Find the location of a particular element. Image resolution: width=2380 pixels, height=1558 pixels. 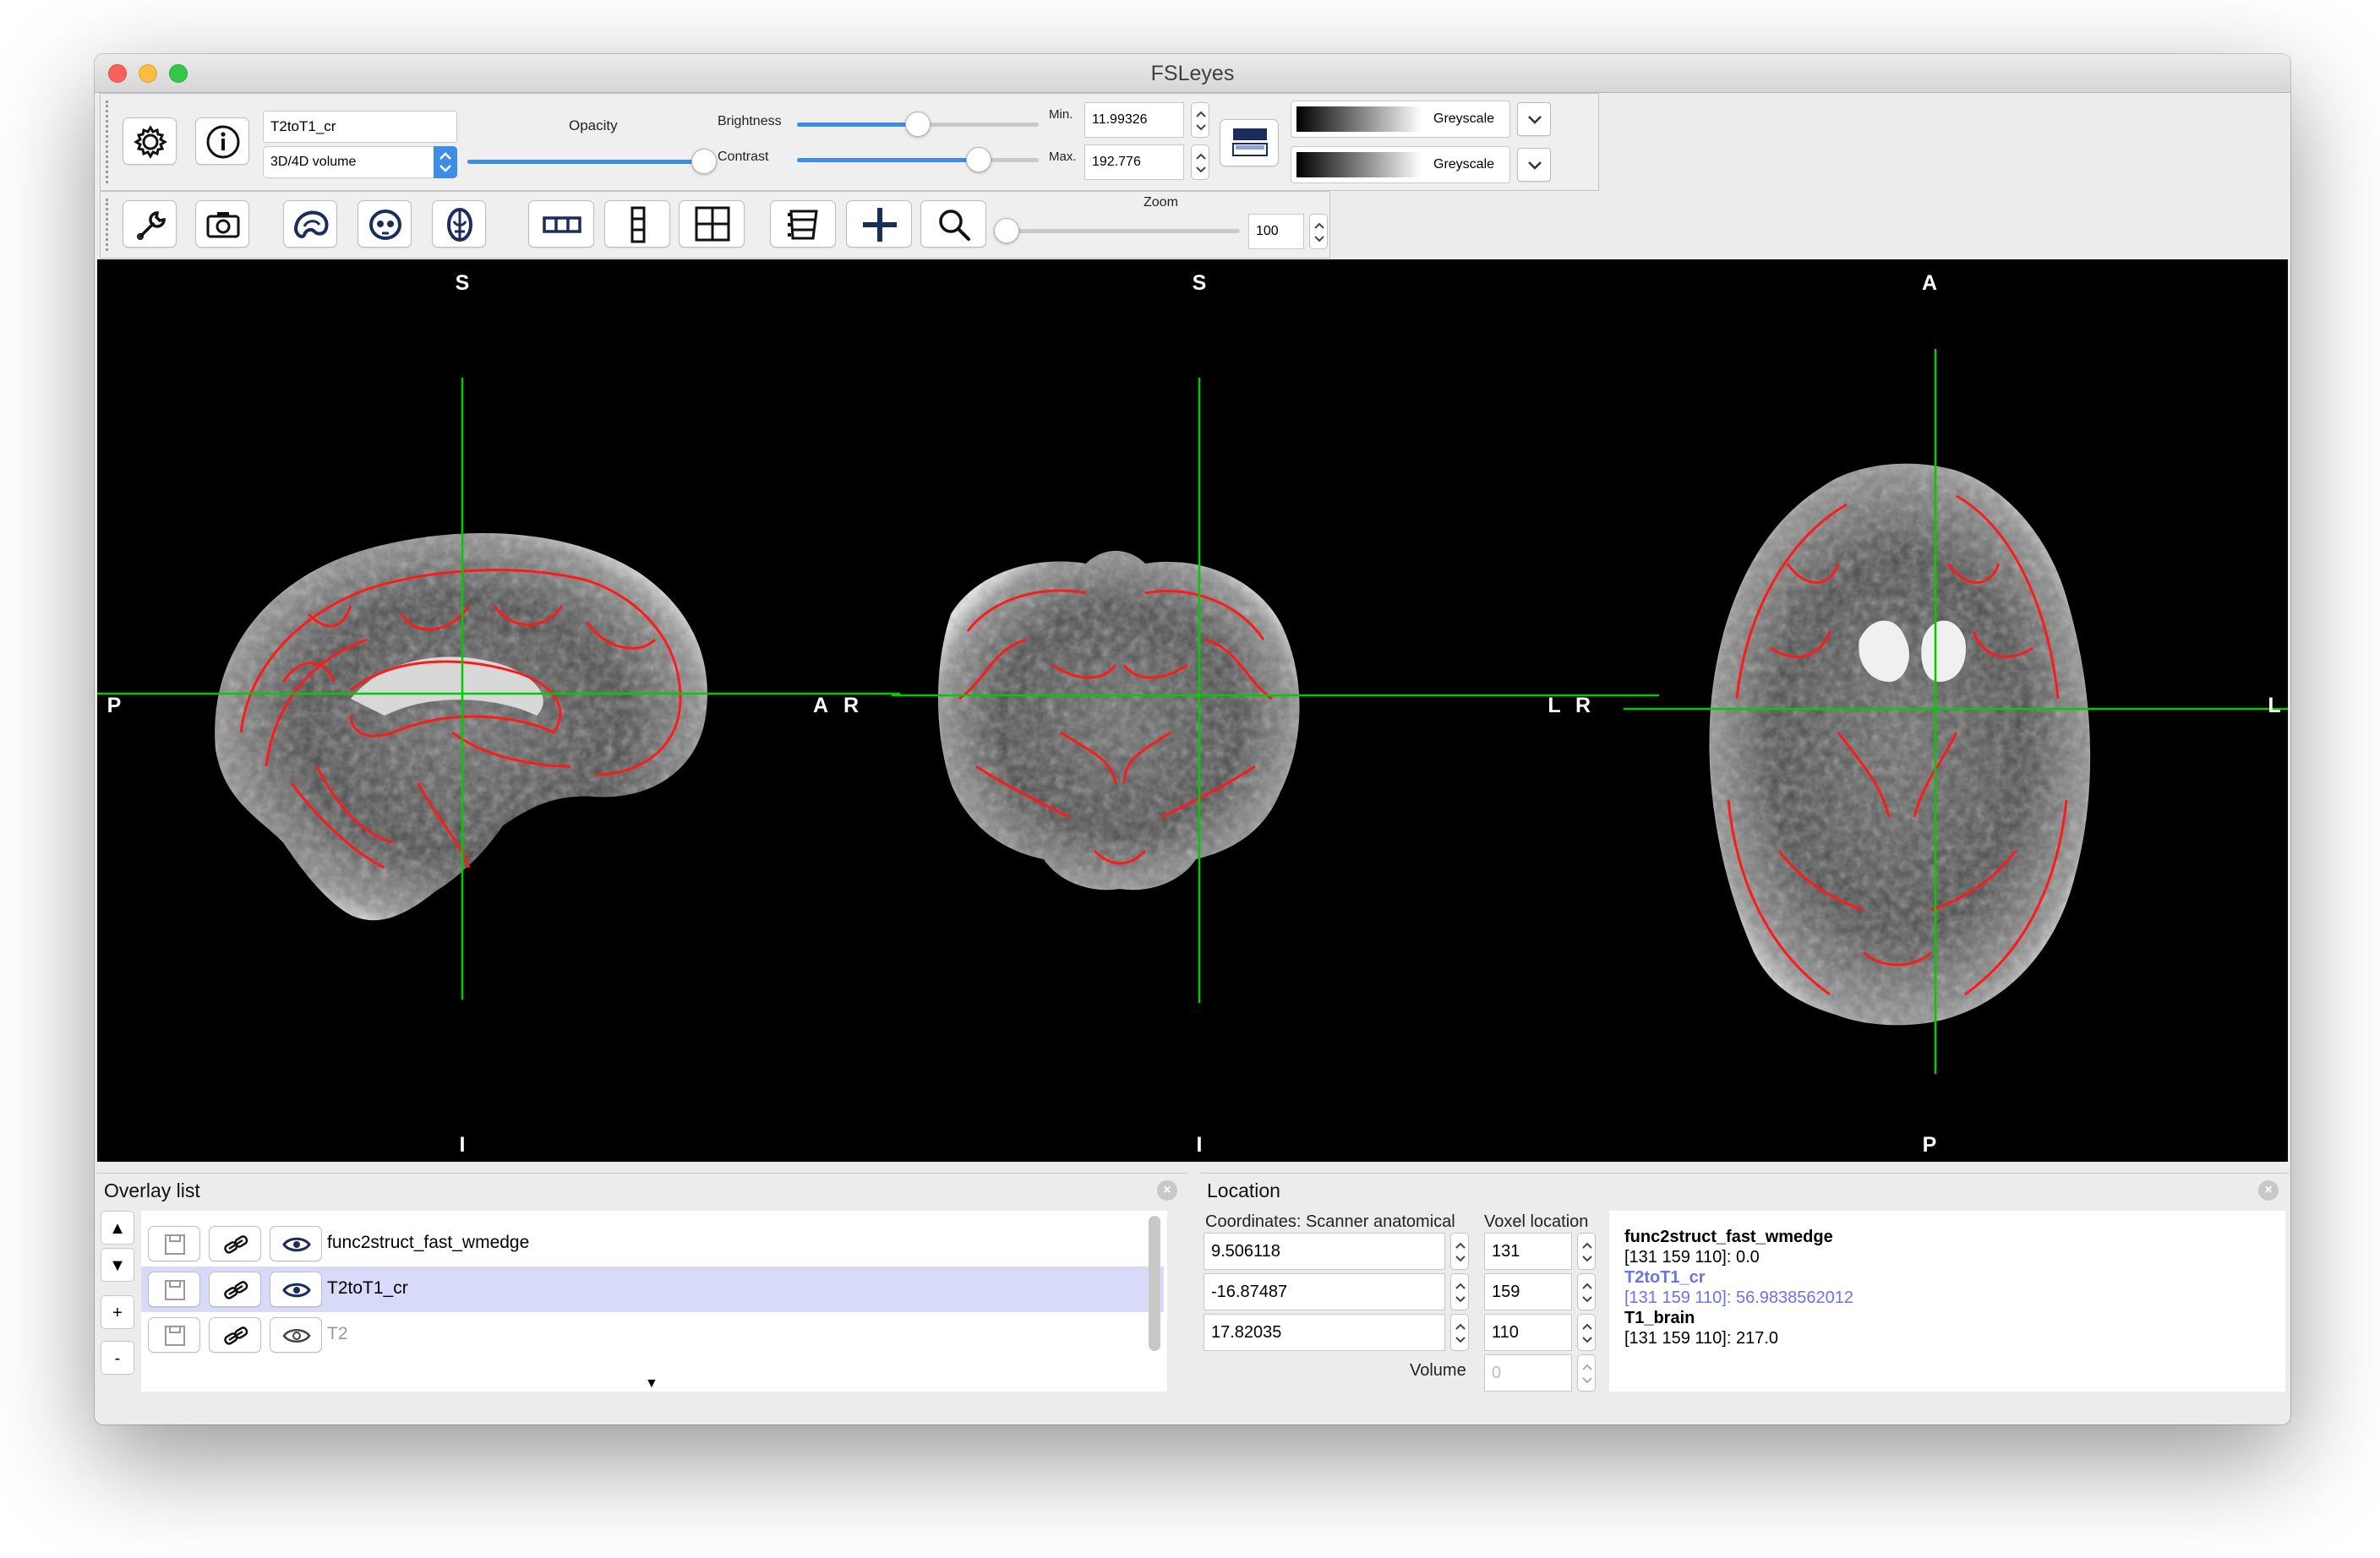

overlay-name-field: T2toT1_cr is located at coordinates (360, 127).